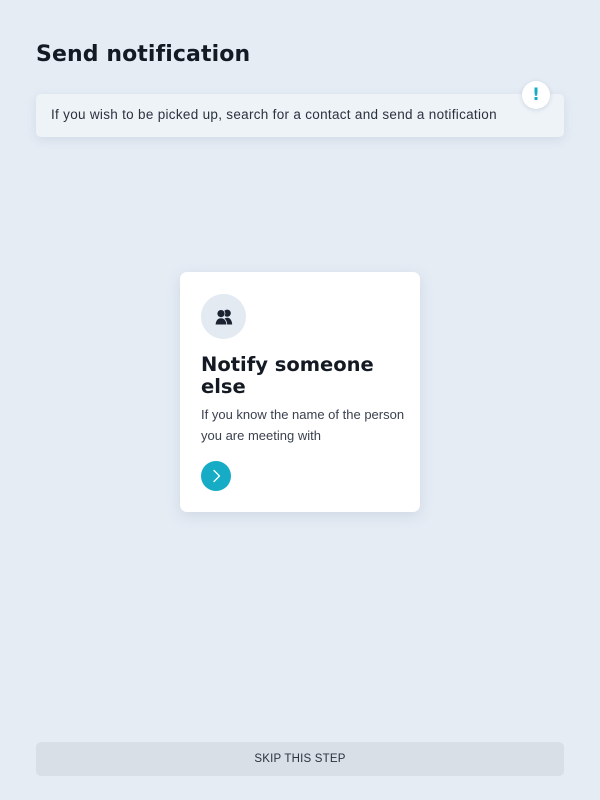 Image resolution: width=600 pixels, height=800 pixels. I want to click on chevron-right-button, so click(216, 476).